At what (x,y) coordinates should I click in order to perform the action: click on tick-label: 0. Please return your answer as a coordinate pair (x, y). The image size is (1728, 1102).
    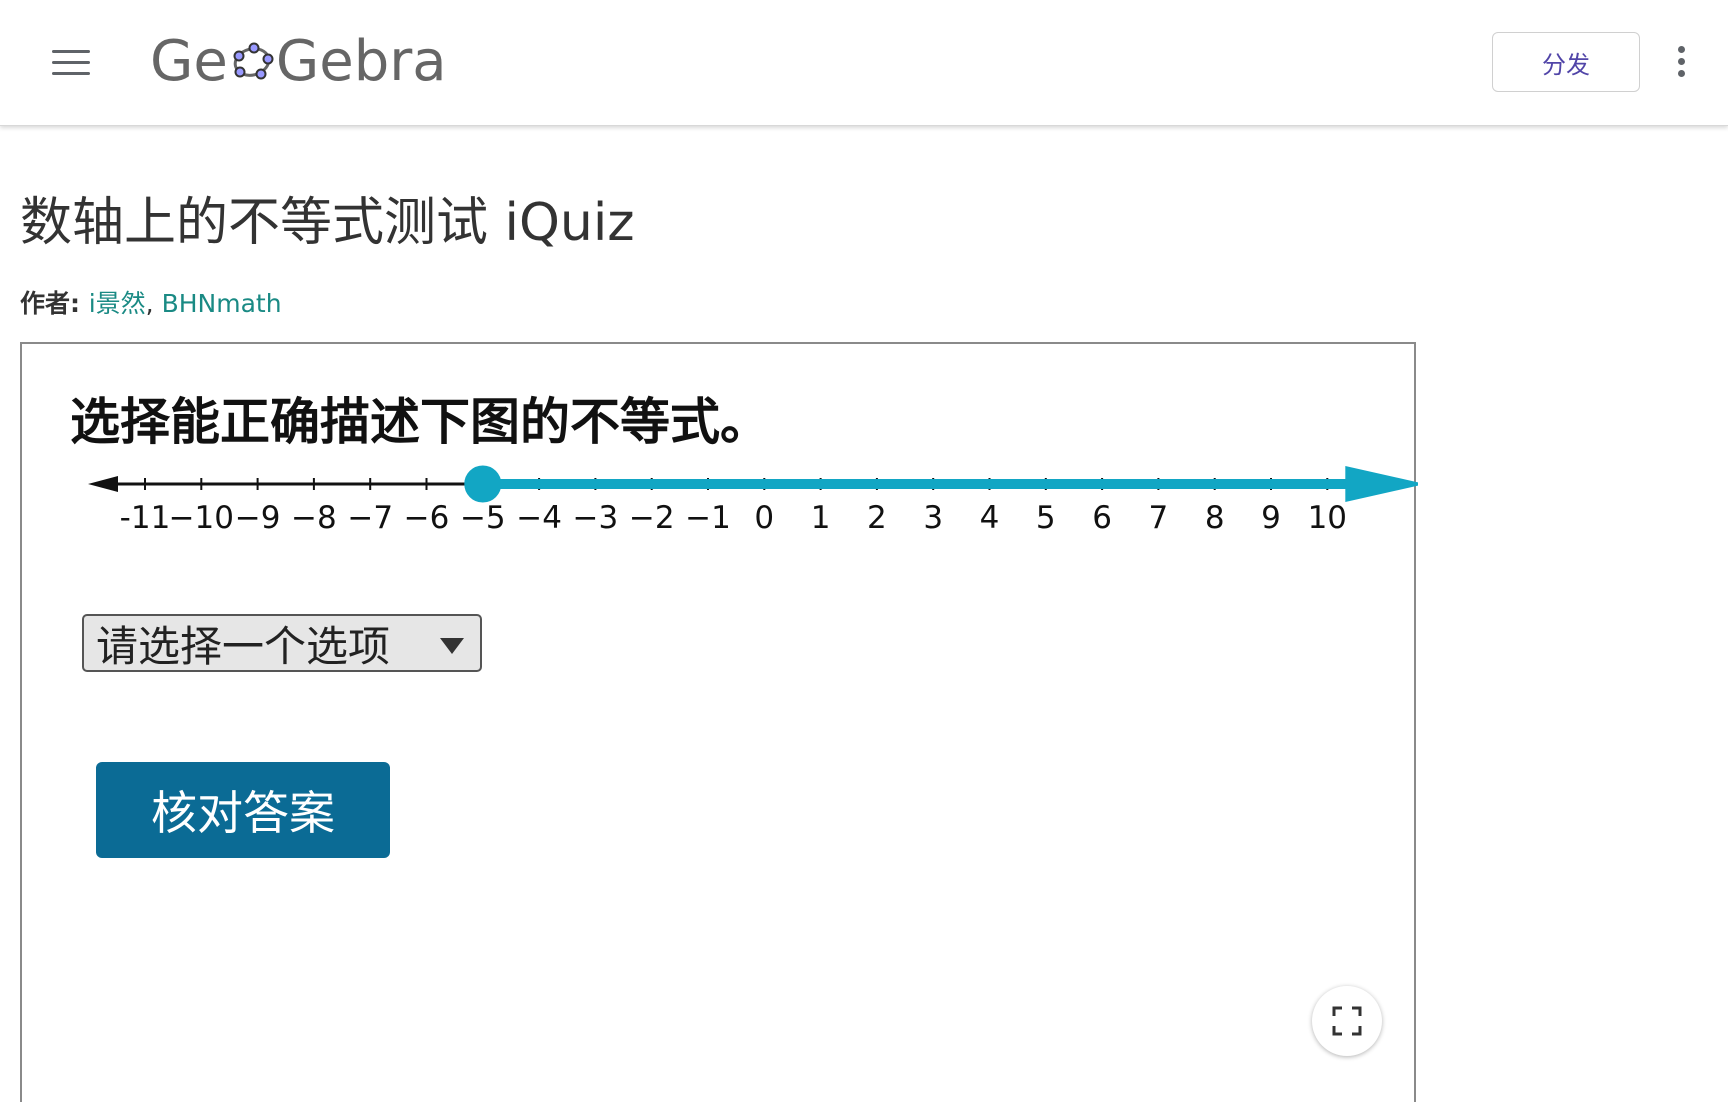
    Looking at the image, I should click on (764, 518).